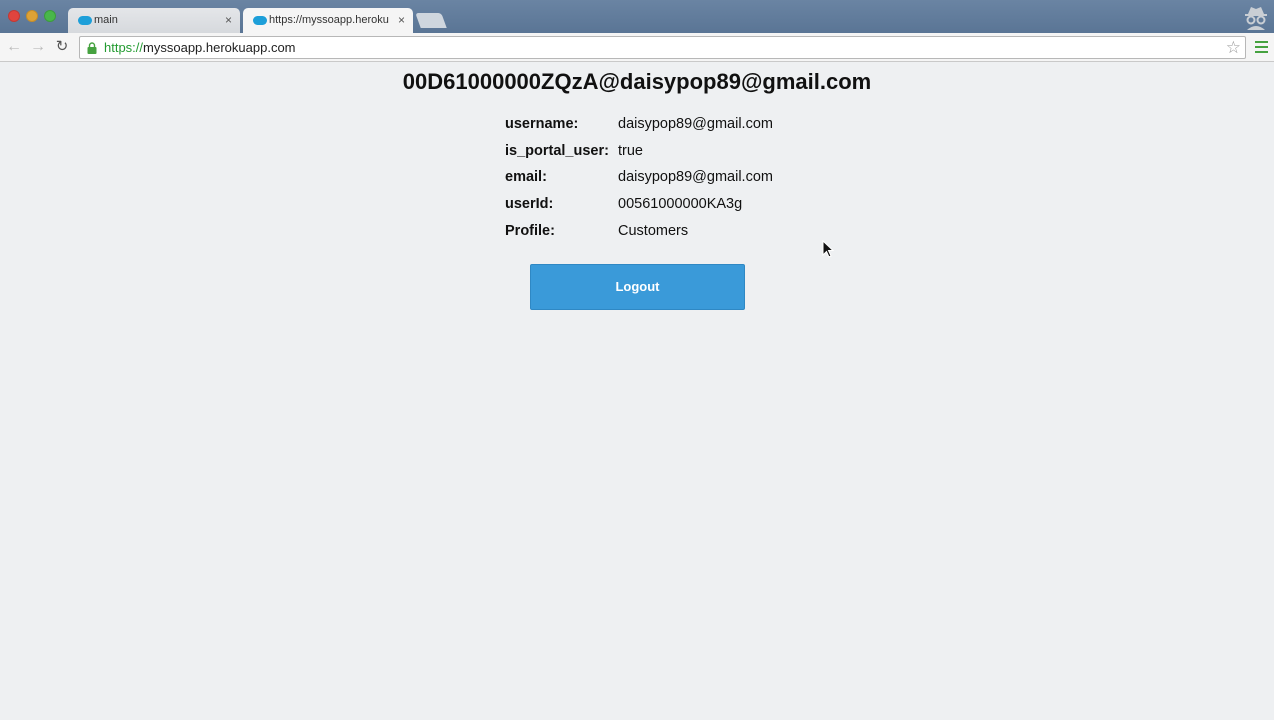  What do you see at coordinates (630, 150) in the screenshot?
I see `field-value: true` at bounding box center [630, 150].